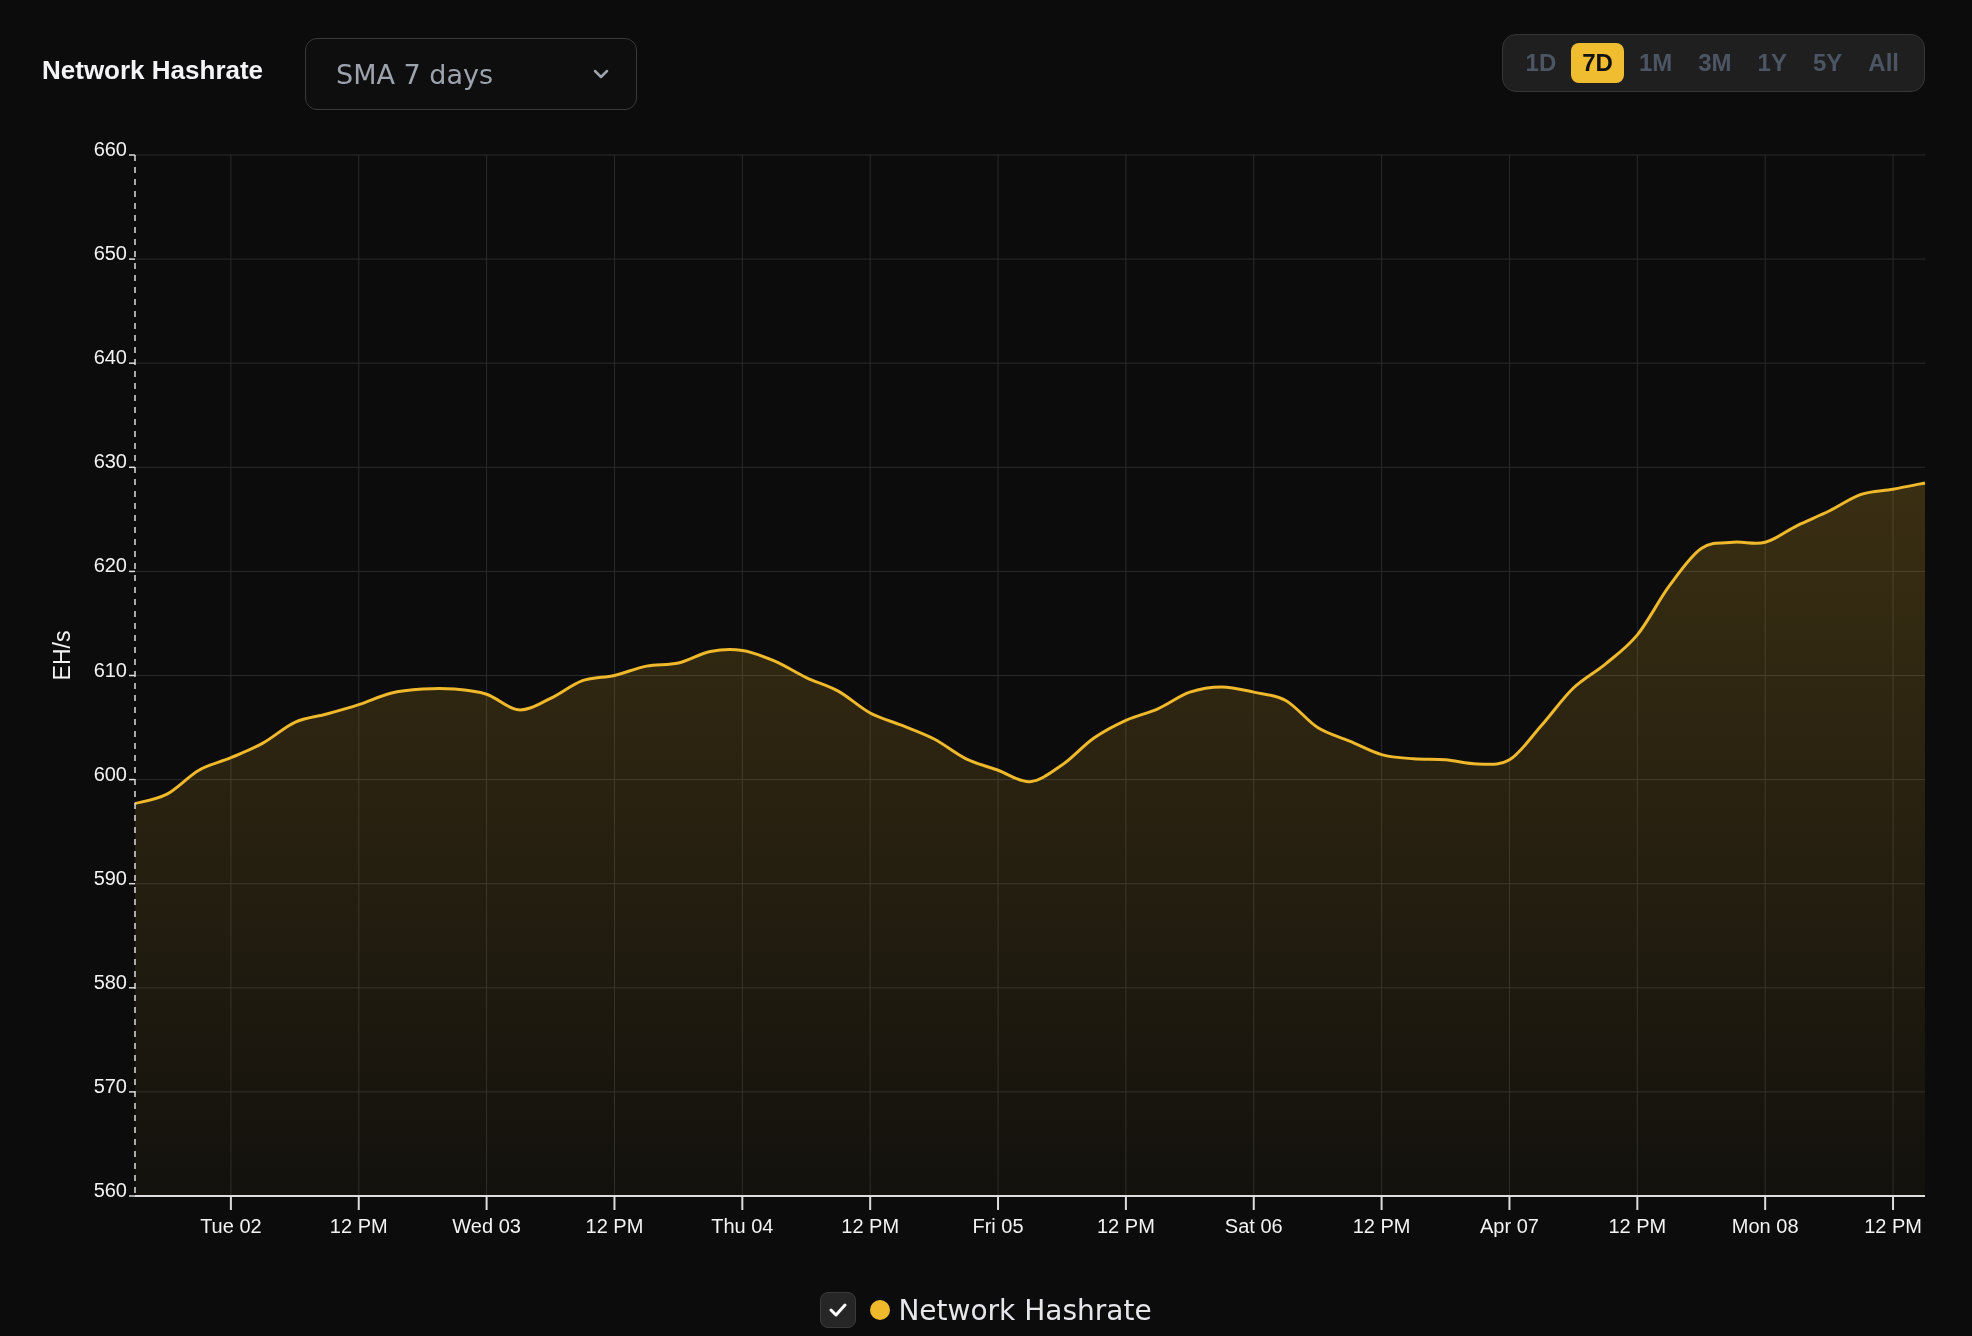 The height and width of the screenshot is (1336, 1972). Describe the element at coordinates (1883, 63) in the screenshot. I see `range-tab: All` at that location.